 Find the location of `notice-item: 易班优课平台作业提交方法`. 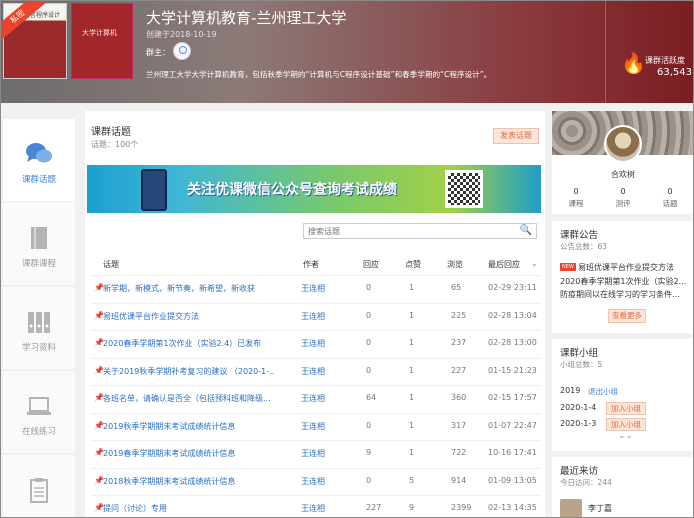

notice-item: 易班优课平台作业提交方法 is located at coordinates (633, 267).